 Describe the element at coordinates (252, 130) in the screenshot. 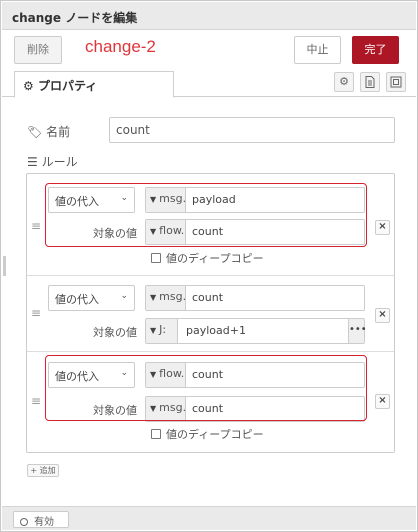

I see `name-input: count` at that location.